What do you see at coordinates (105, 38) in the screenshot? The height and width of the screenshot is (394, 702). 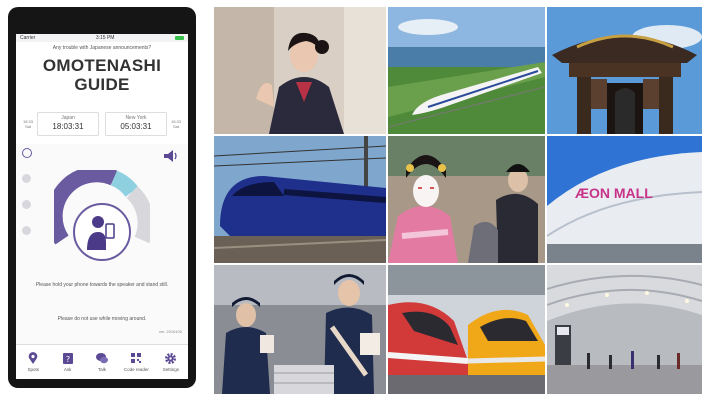 I see `status-time: 3:15 PM` at bounding box center [105, 38].